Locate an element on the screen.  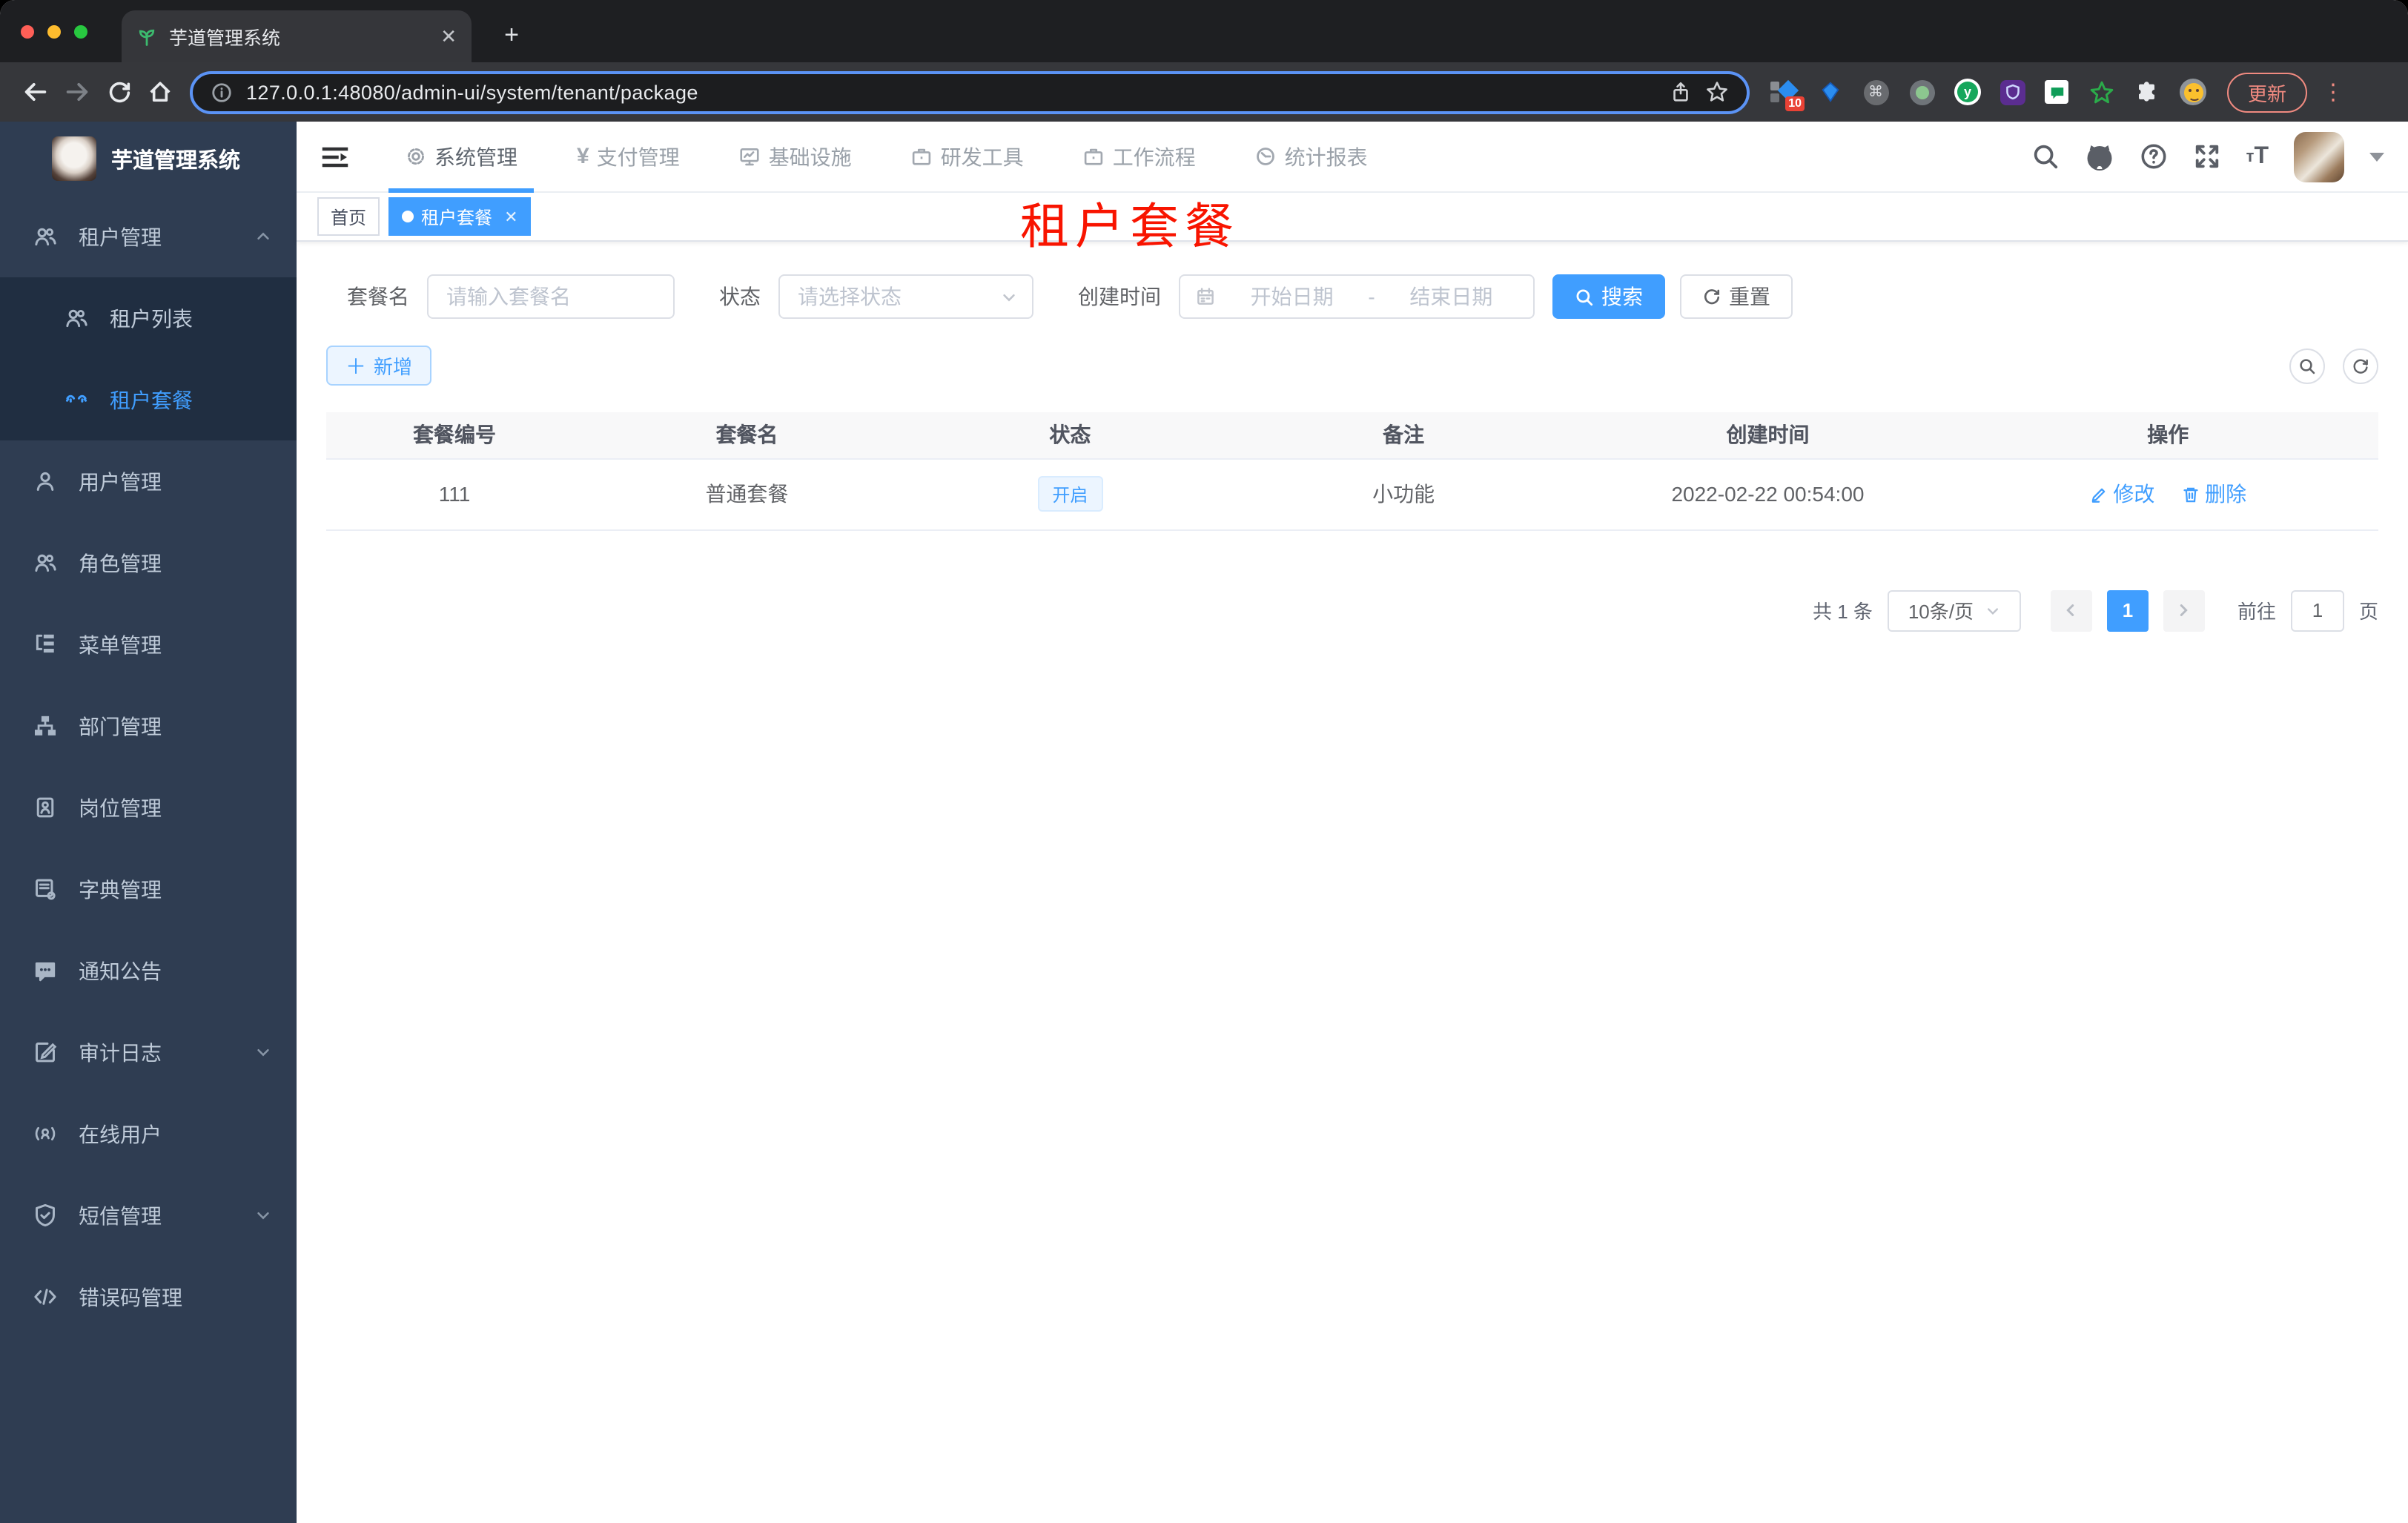
home-icon is located at coordinates (160, 92).